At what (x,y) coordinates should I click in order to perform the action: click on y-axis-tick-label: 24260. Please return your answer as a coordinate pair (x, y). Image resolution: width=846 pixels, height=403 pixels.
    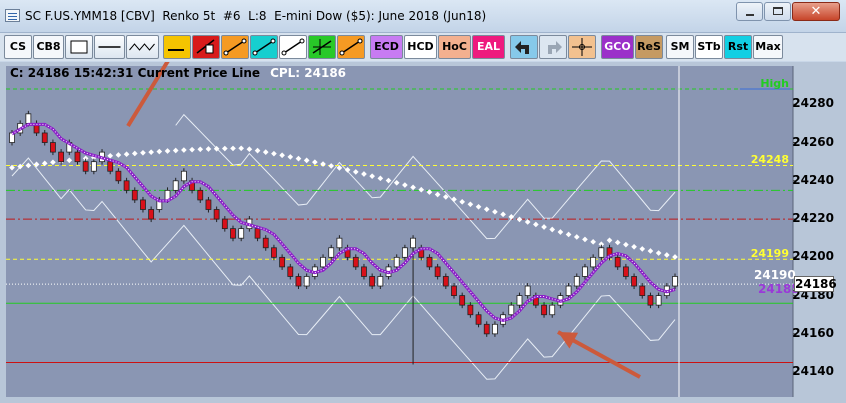
    Looking at the image, I should click on (813, 141).